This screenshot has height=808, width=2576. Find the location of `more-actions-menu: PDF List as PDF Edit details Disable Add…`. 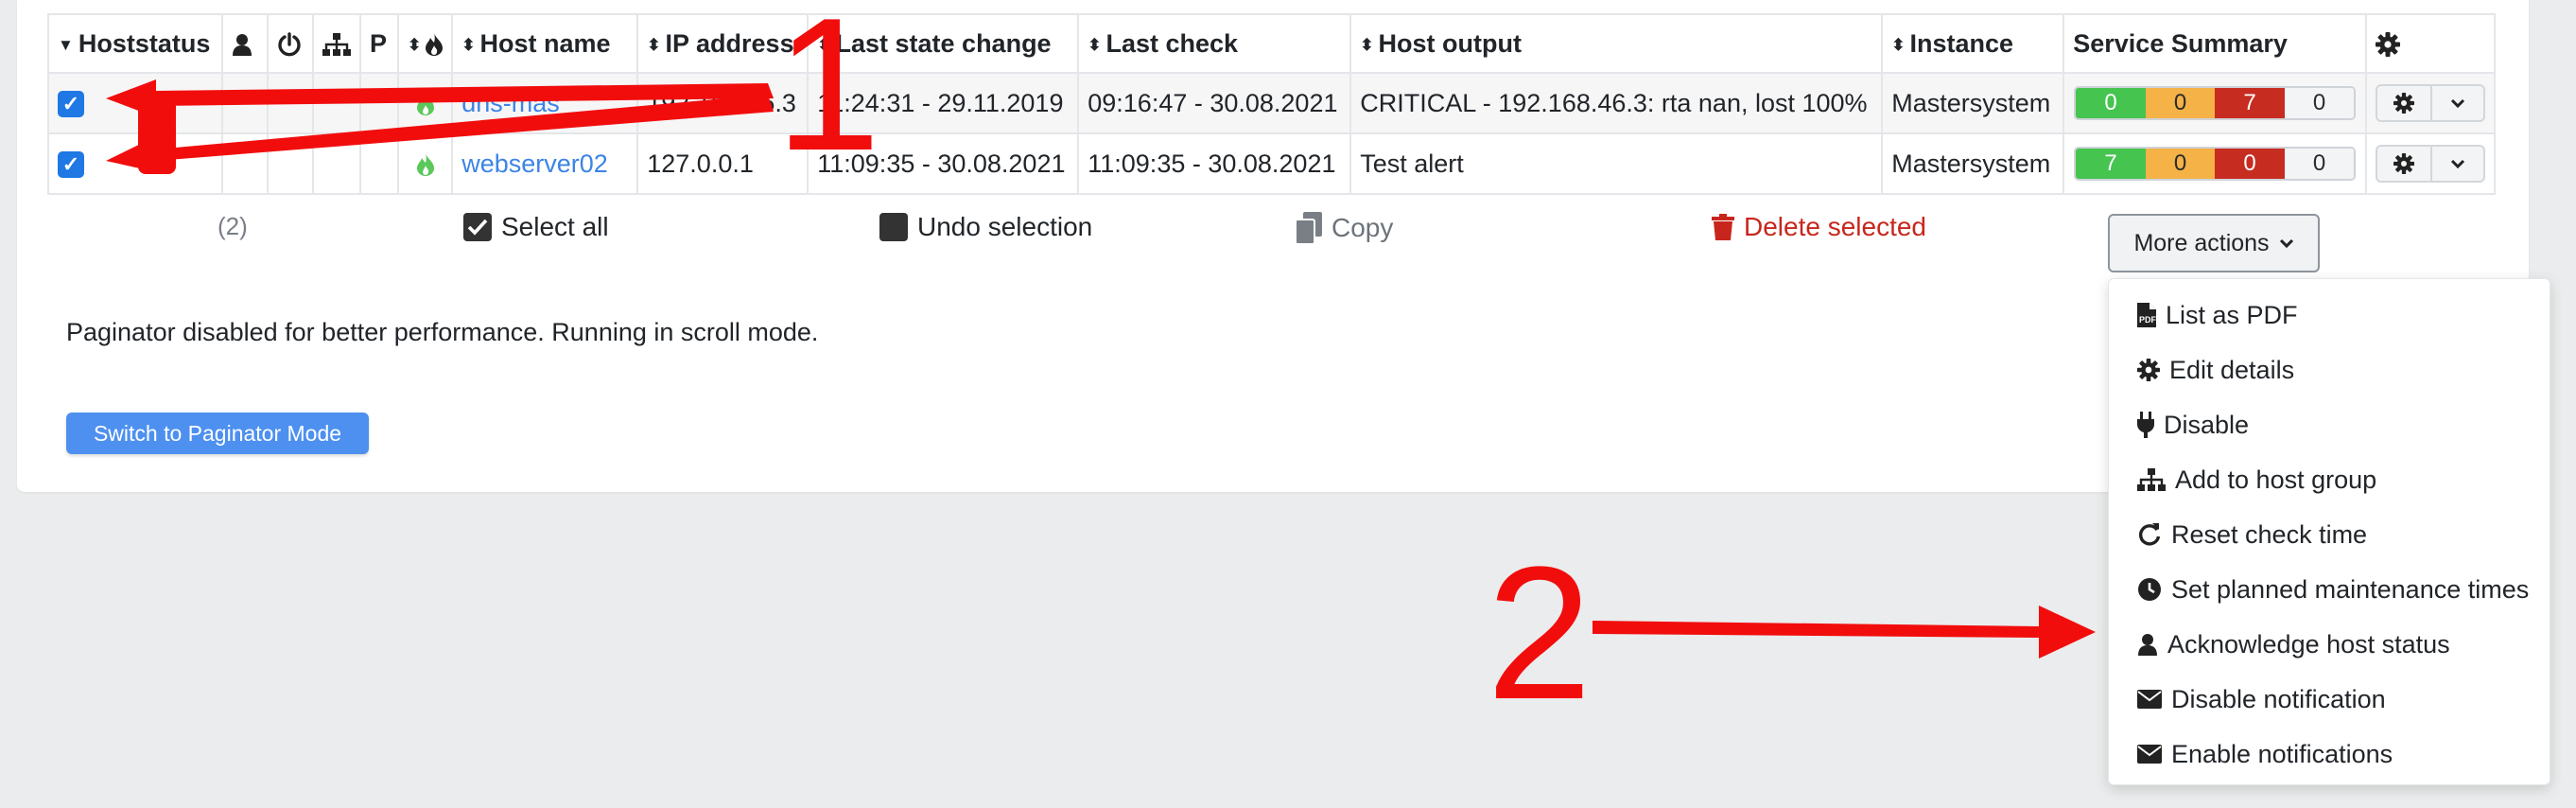

more-actions-menu: PDF List as PDF Edit details Disable Add… is located at coordinates (2329, 532).